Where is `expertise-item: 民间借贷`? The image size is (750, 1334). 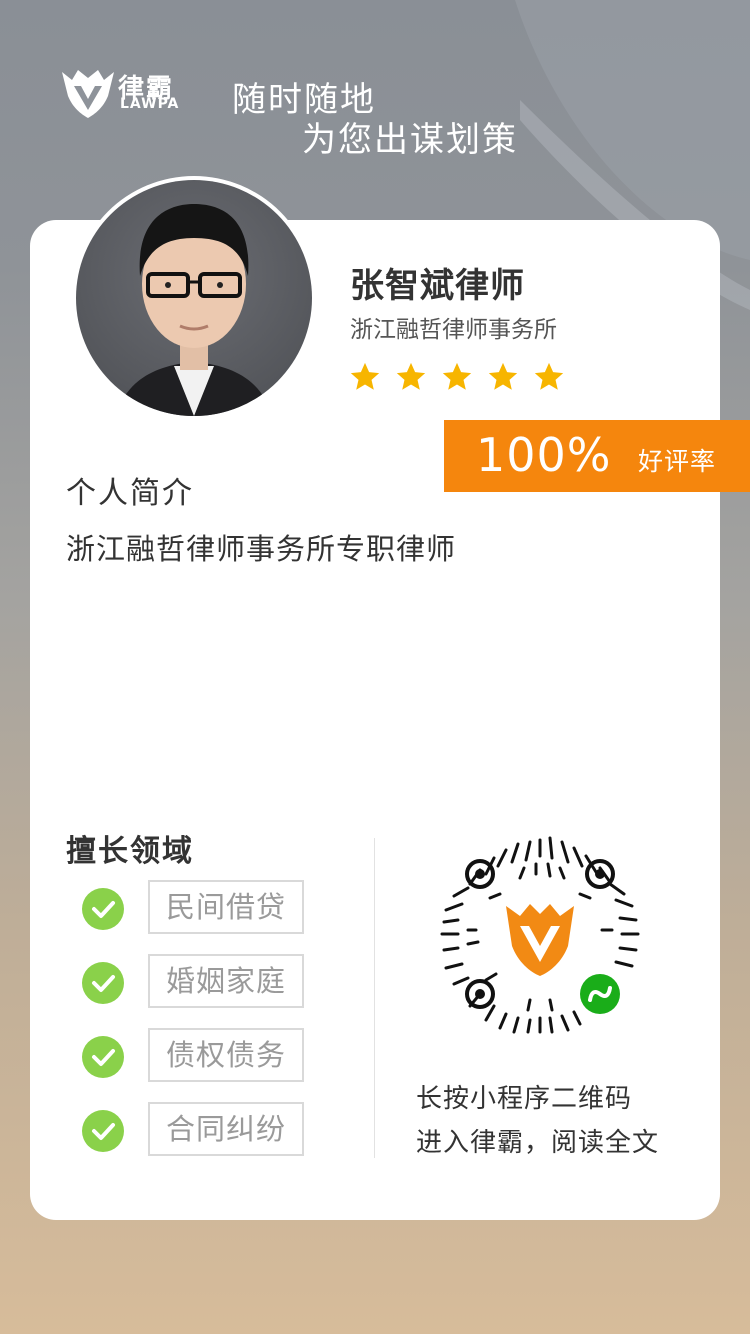 expertise-item: 民间借贷 is located at coordinates (212, 909).